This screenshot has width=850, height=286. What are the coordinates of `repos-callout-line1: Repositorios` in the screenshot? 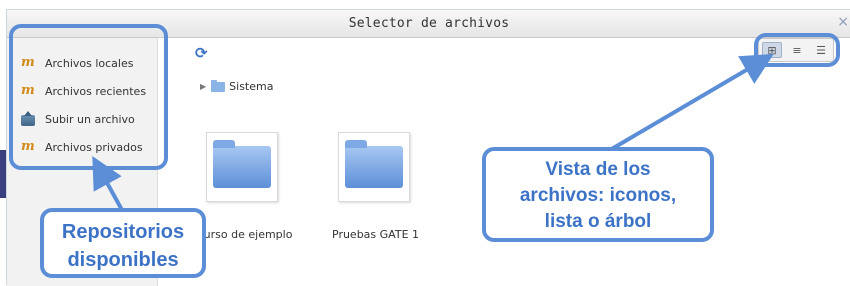 It's located at (123, 232).